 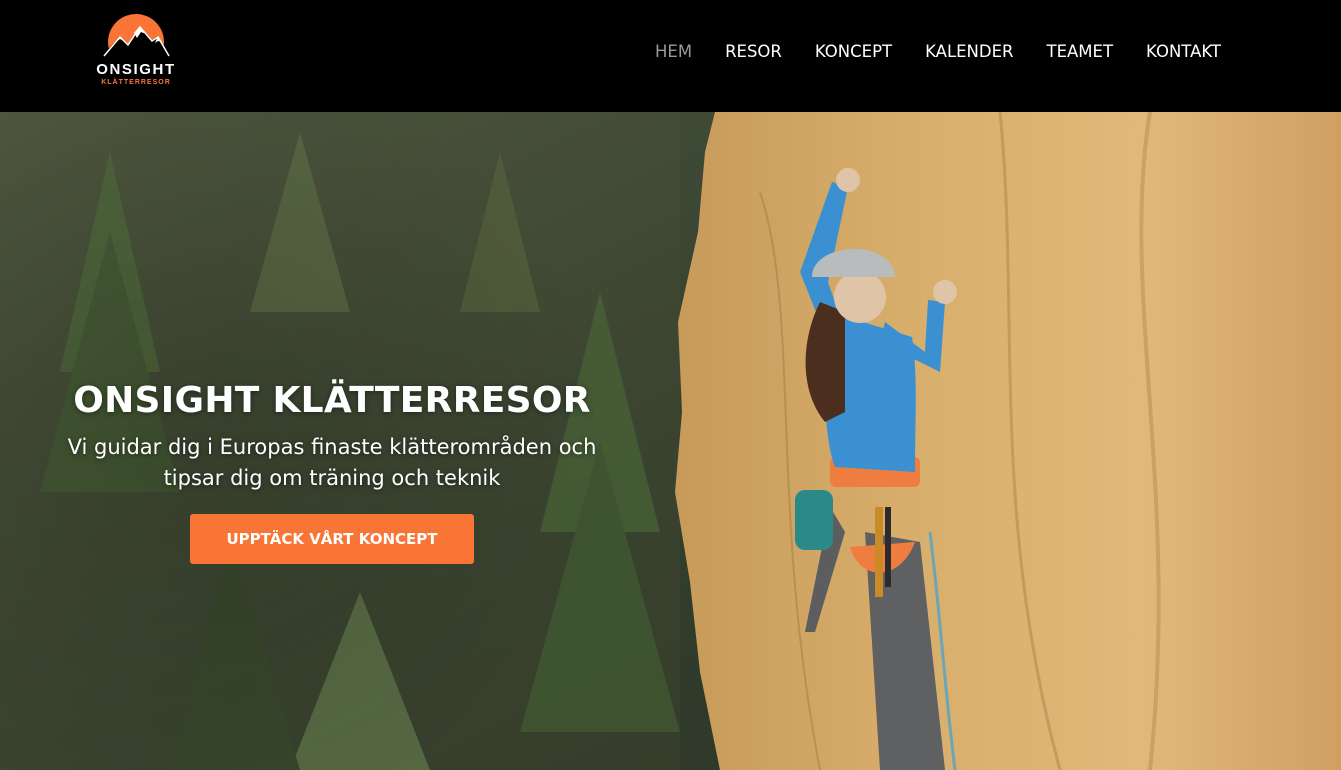 What do you see at coordinates (1183, 52) in the screenshot?
I see `nav-item-kontakt: KONTAKT` at bounding box center [1183, 52].